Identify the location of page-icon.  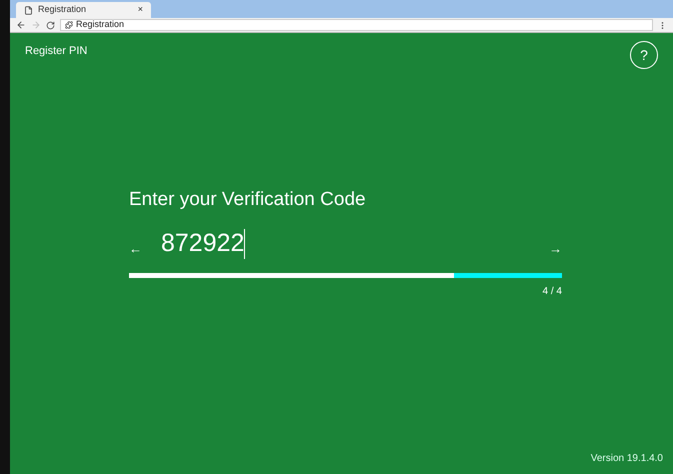
(28, 10).